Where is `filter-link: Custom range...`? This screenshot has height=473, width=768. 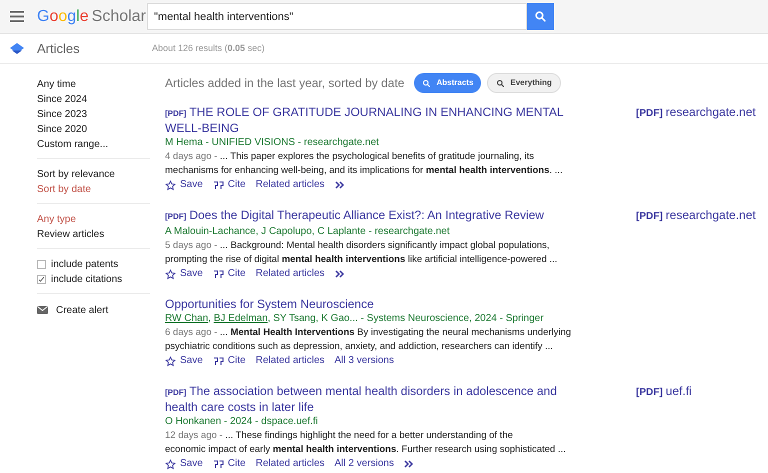
filter-link: Custom range... is located at coordinates (72, 144).